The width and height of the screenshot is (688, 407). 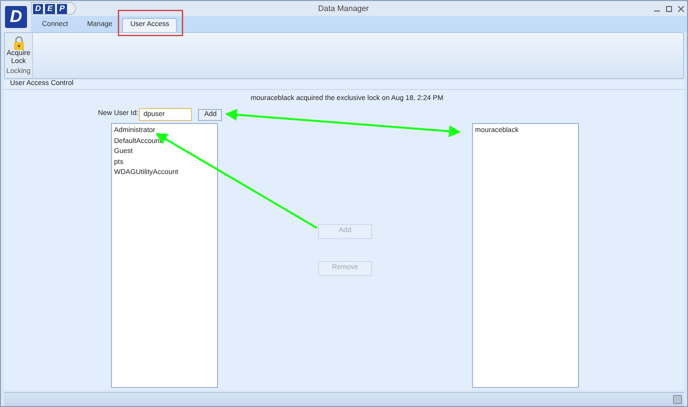 I want to click on highlight-box, so click(x=151, y=23).